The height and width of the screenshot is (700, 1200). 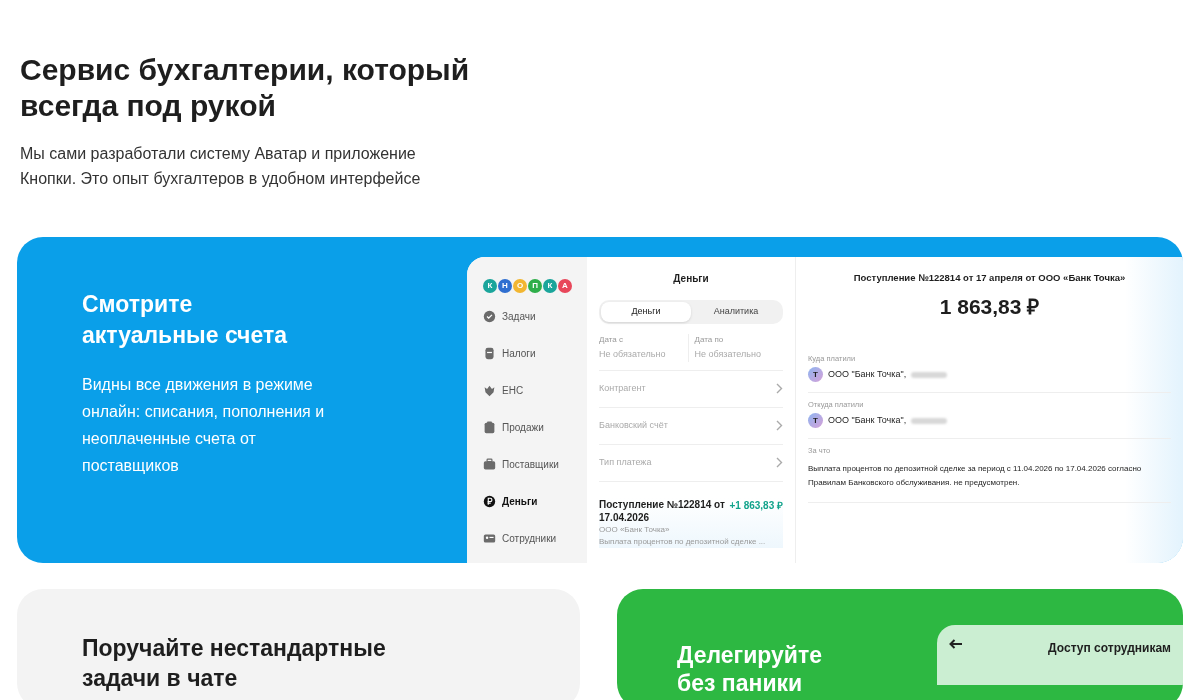 What do you see at coordinates (520, 286) in the screenshot?
I see `logo-letter: О` at bounding box center [520, 286].